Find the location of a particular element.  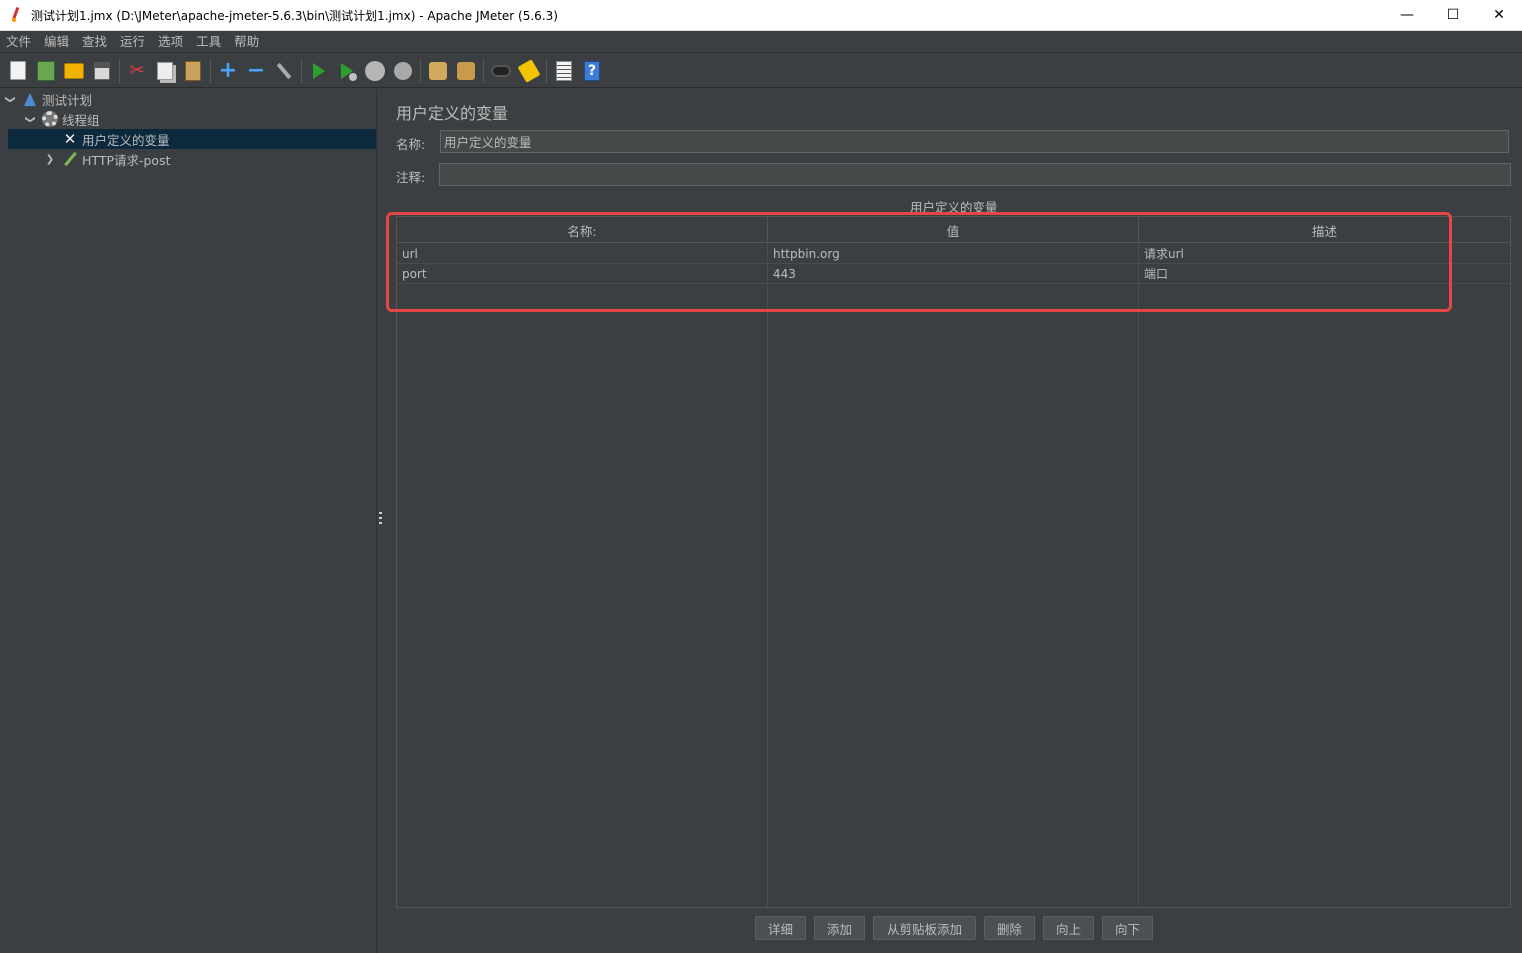

open-icon is located at coordinates (74, 70).